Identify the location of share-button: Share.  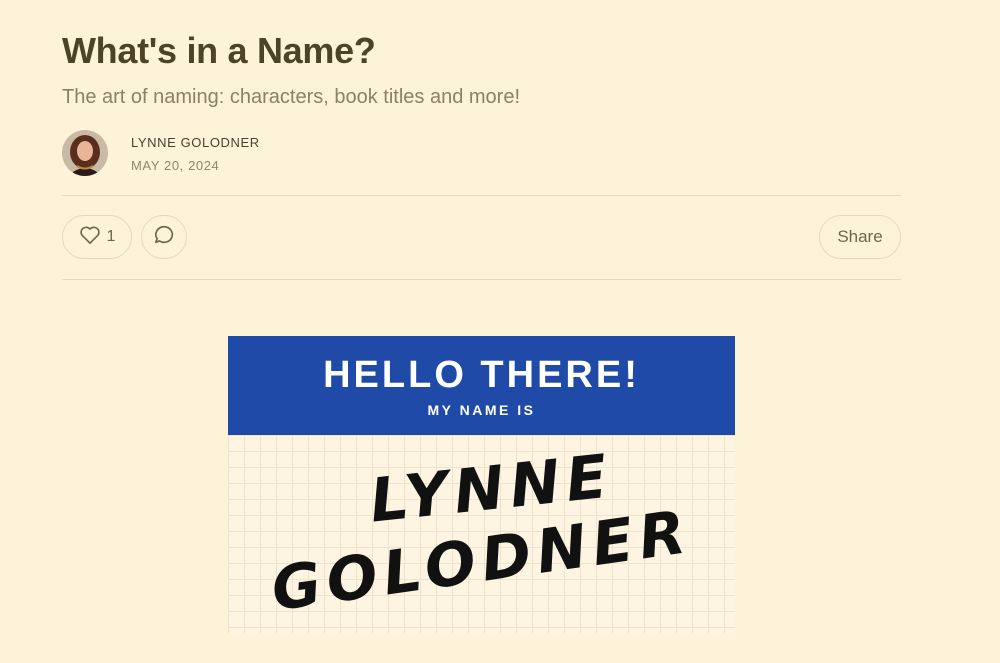
(860, 237).